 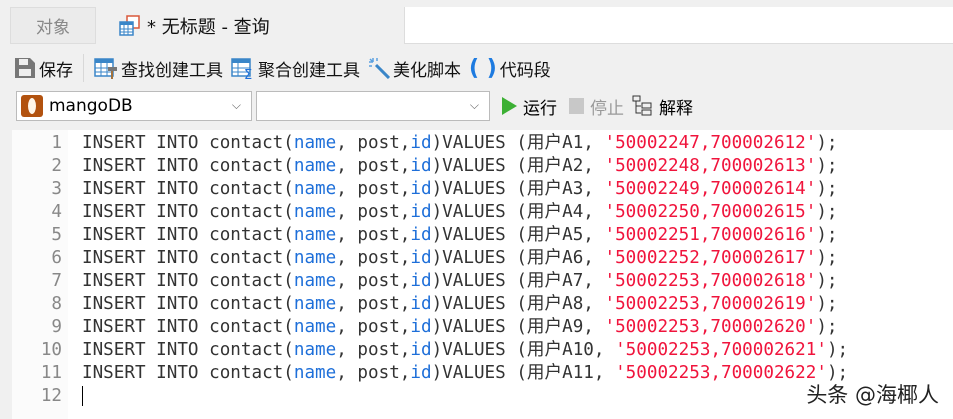 What do you see at coordinates (510, 68) in the screenshot?
I see `code-snippet-button: ( ) 代码段` at bounding box center [510, 68].